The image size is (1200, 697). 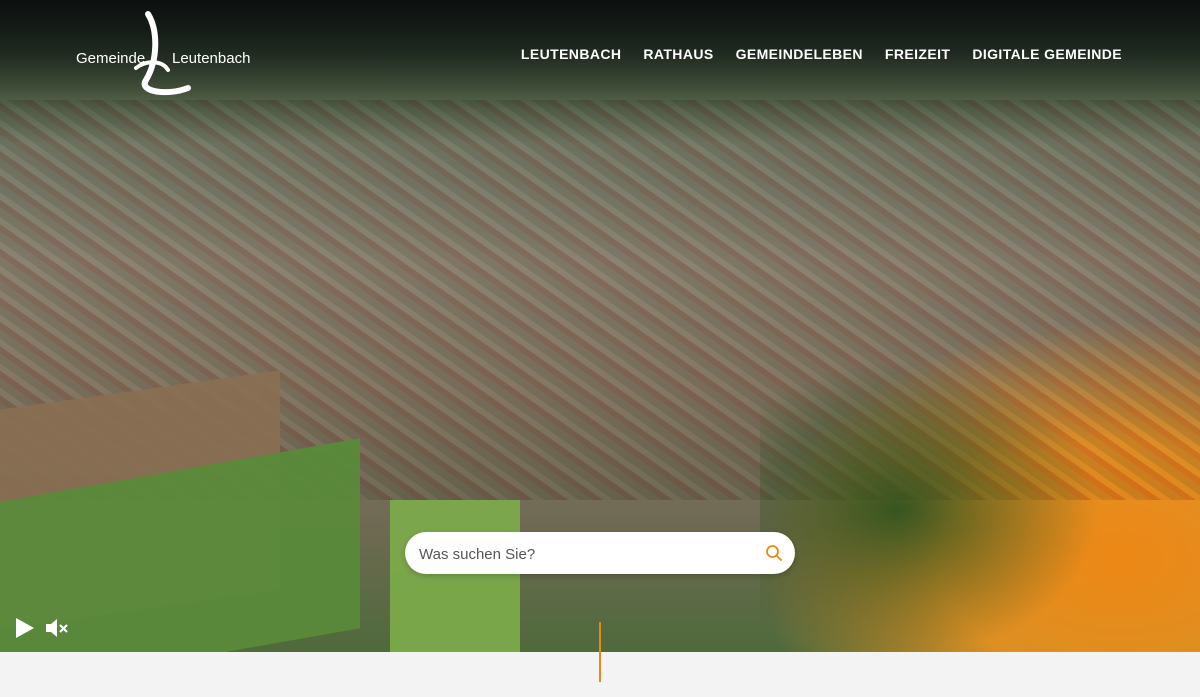 I want to click on nav-item-leutenbach: LEUTENBACH, so click(x=571, y=54).